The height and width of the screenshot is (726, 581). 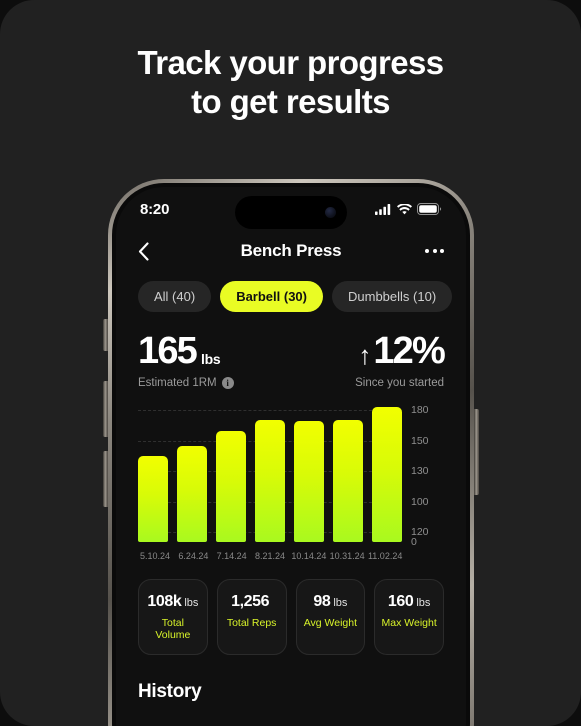 I want to click on front-camera-icon, so click(x=330, y=212).